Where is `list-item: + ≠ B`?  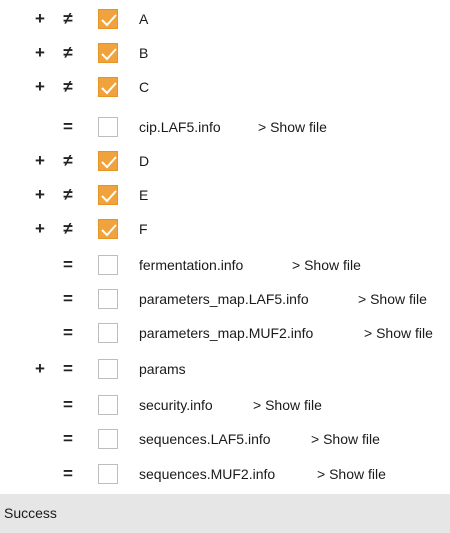
list-item: + ≠ B is located at coordinates (225, 53).